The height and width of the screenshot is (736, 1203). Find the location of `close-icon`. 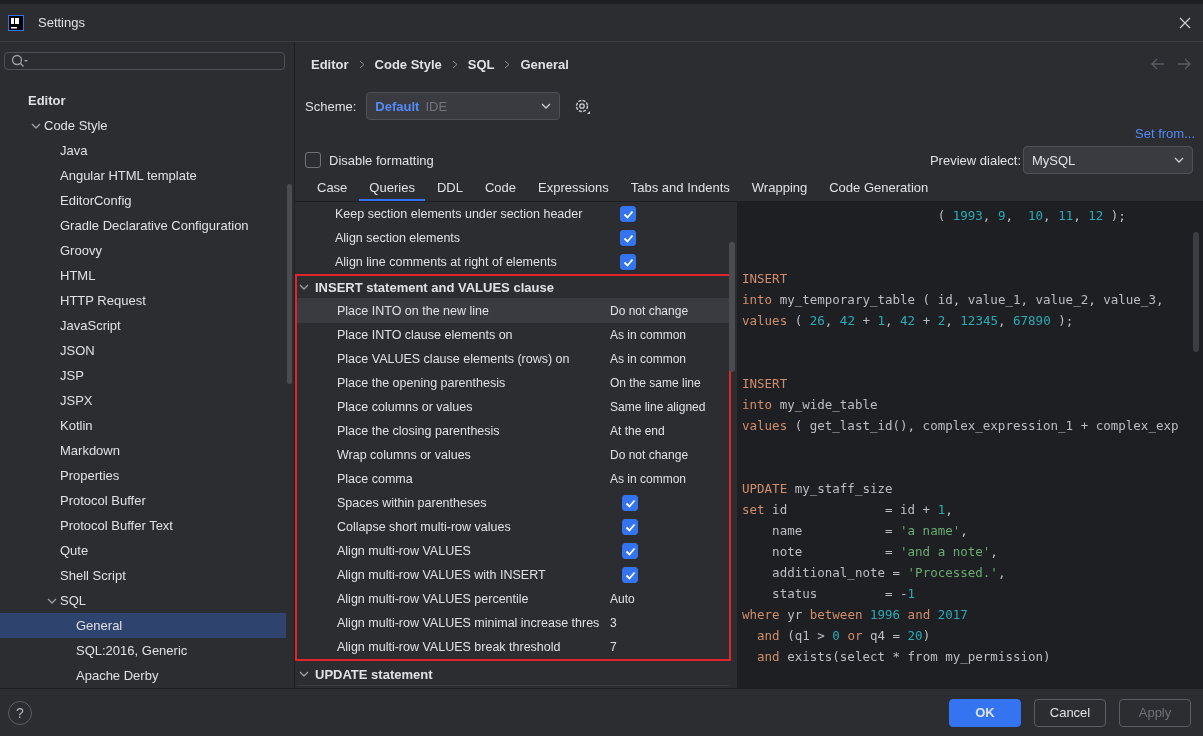

close-icon is located at coordinates (1185, 22).